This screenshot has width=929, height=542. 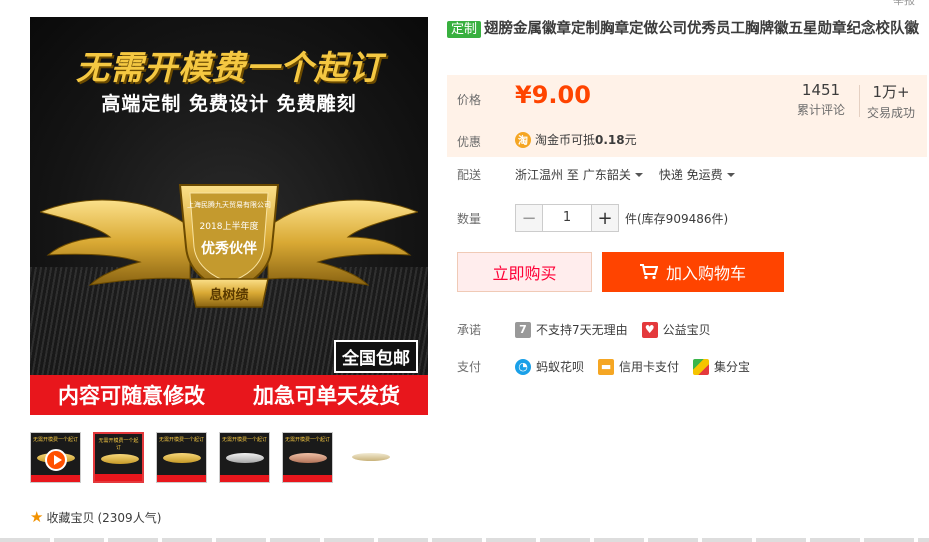 I want to click on product-title: 定制 翅膀金属徽章定制胸章定做公司优秀员工胸牌徽五星勋章纪念校队徽, so click(x=684, y=29).